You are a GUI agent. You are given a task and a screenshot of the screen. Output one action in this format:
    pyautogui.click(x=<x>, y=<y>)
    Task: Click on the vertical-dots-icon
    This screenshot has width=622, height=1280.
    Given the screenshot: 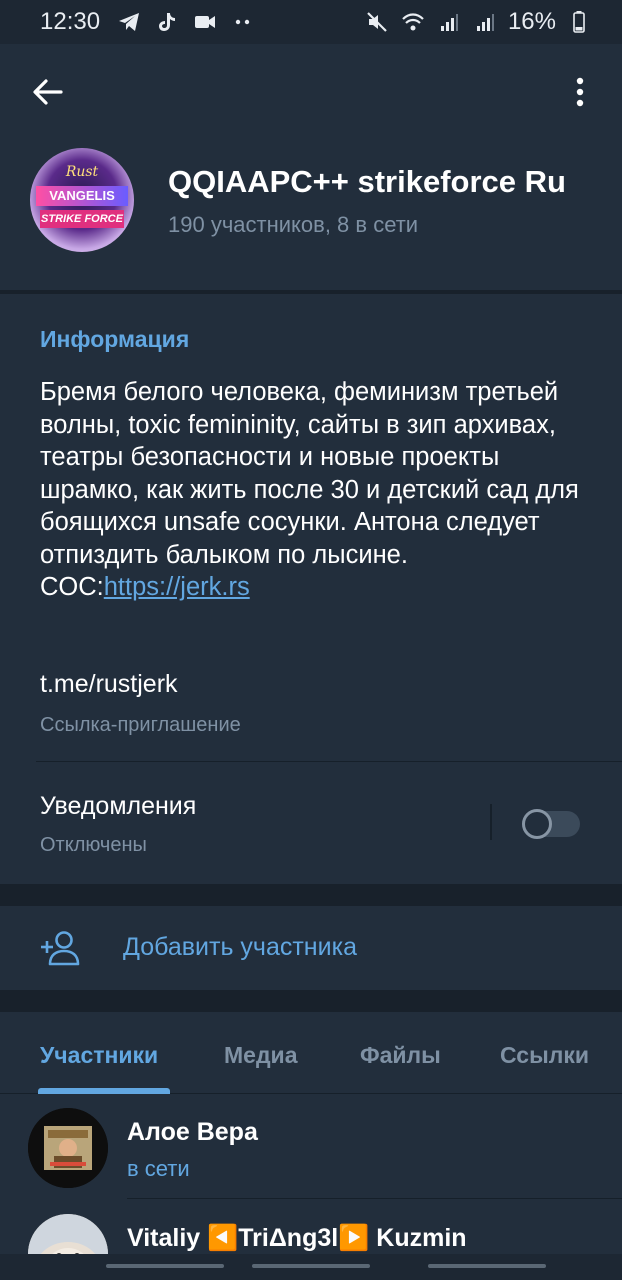 What is the action you would take?
    pyautogui.click(x=580, y=92)
    